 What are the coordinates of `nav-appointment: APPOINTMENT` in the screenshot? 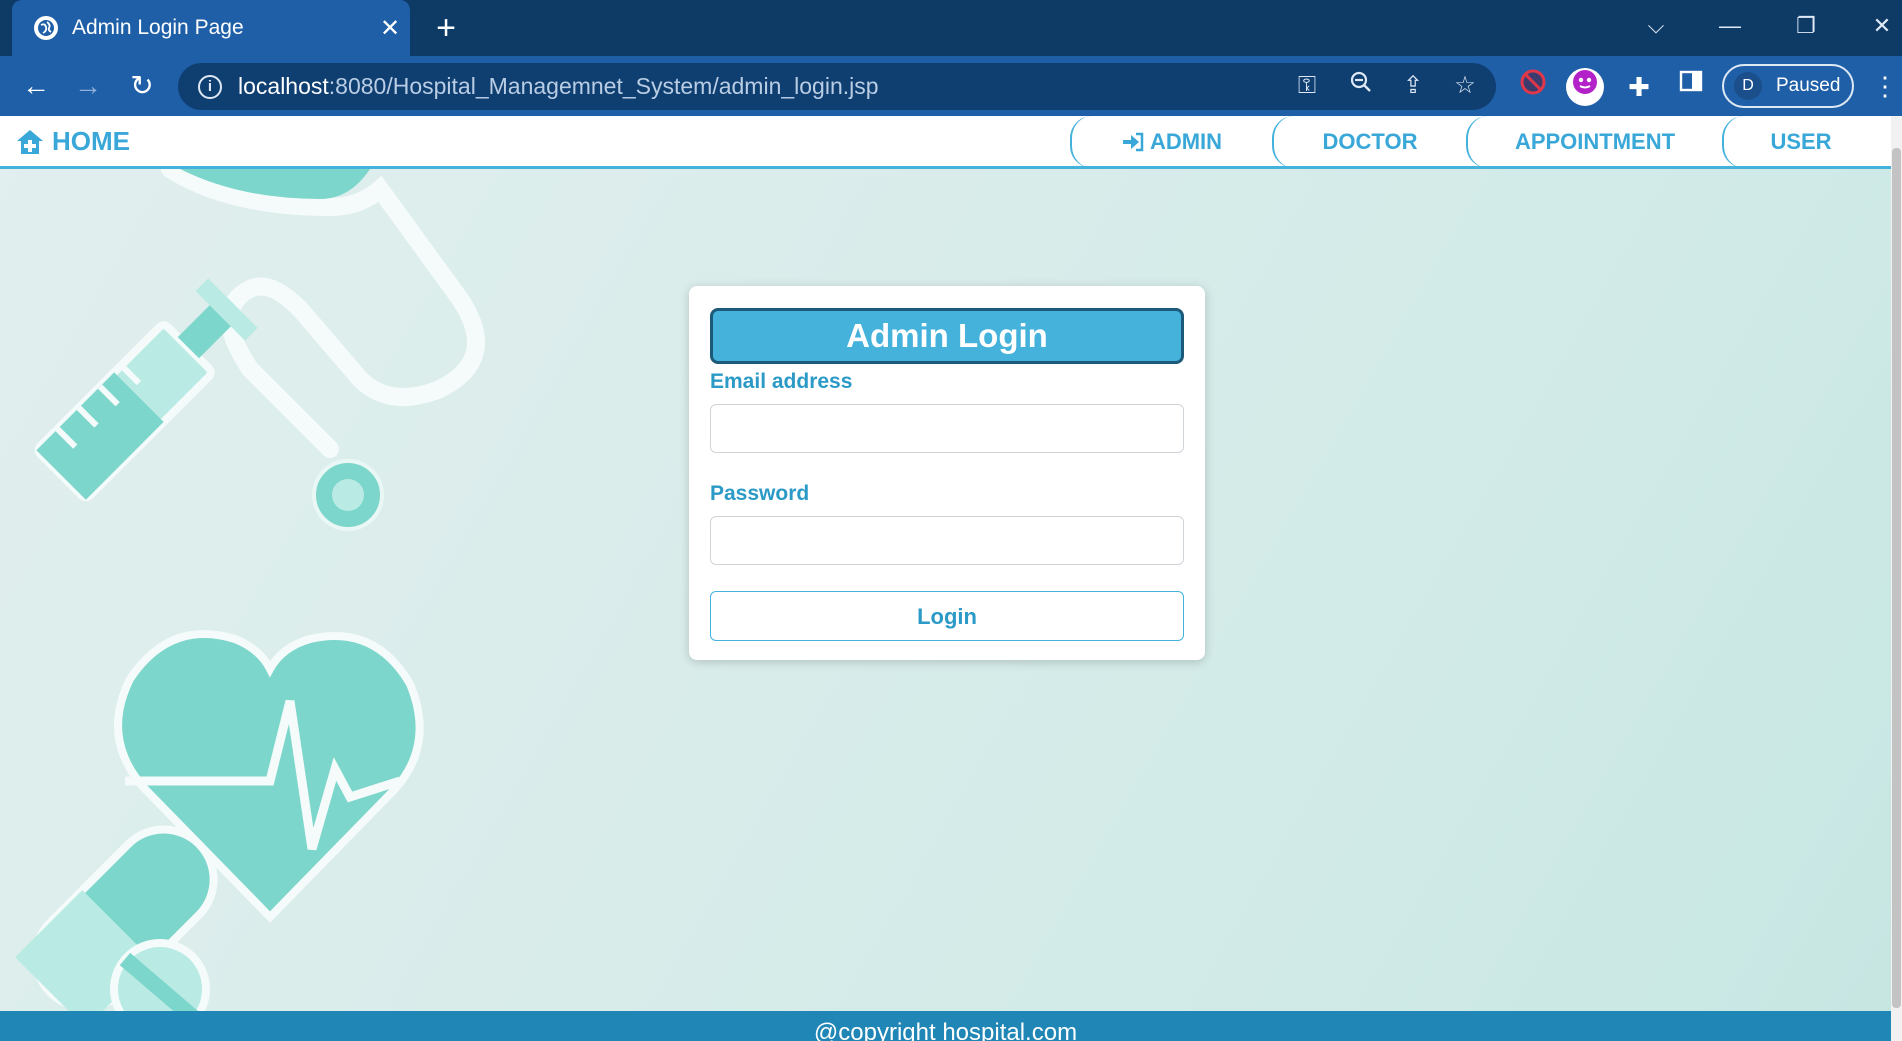 It's located at (1594, 142).